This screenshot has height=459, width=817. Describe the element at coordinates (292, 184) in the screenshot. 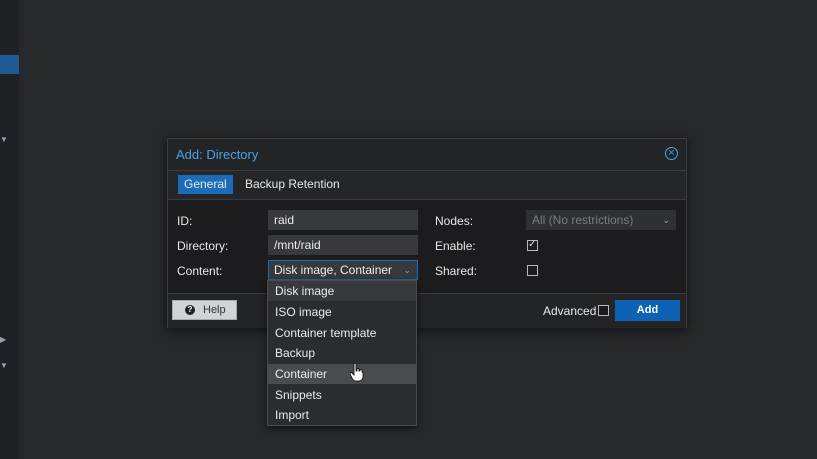

I see `tab-backup-retention: Backup Retention` at that location.